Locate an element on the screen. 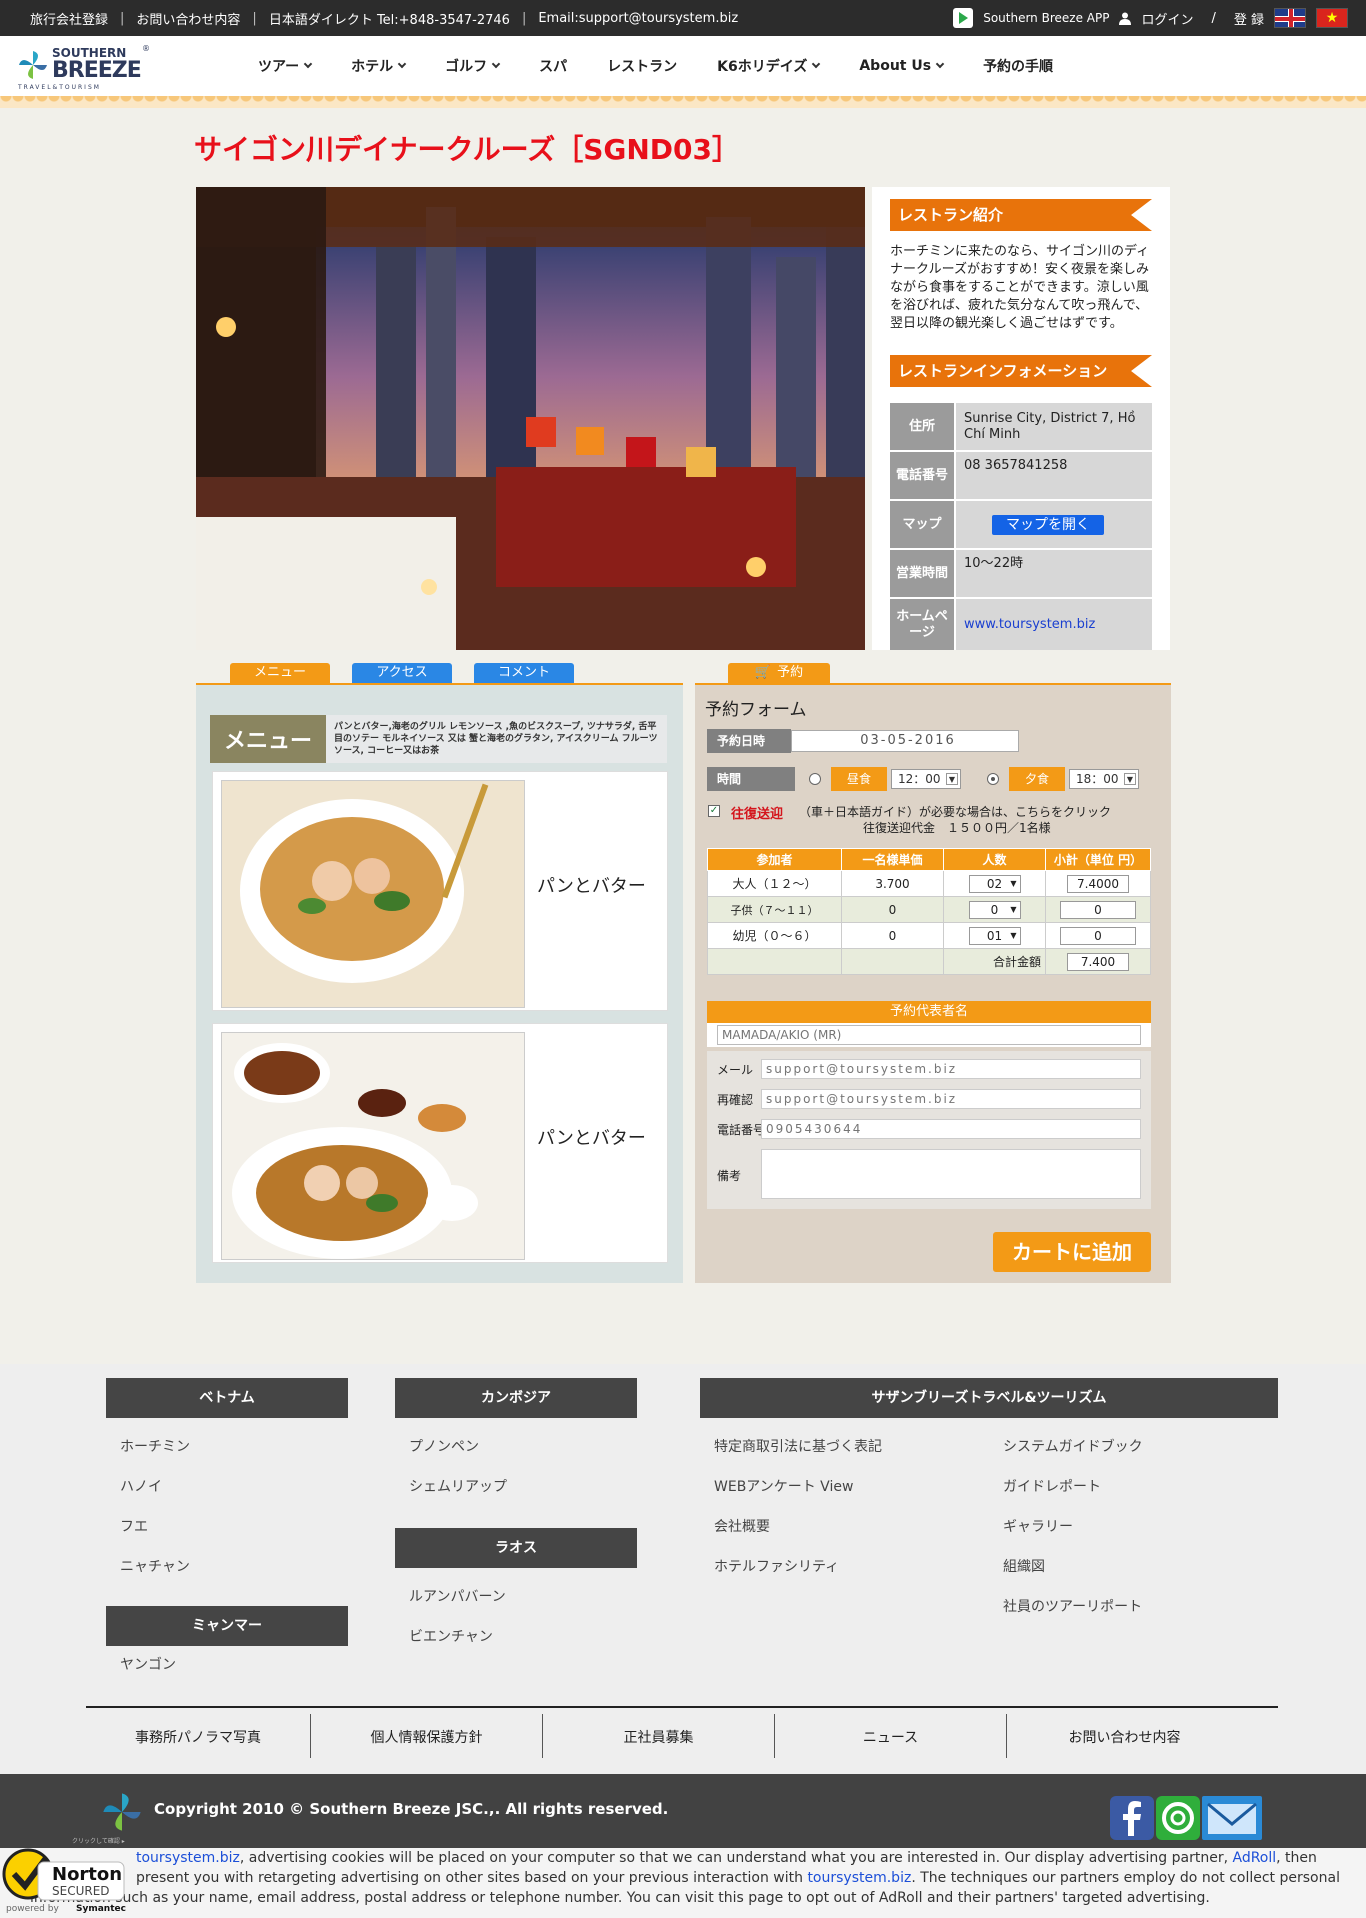 This screenshot has width=1366, height=1918. transfer-checkbox: ✓ is located at coordinates (714, 811).